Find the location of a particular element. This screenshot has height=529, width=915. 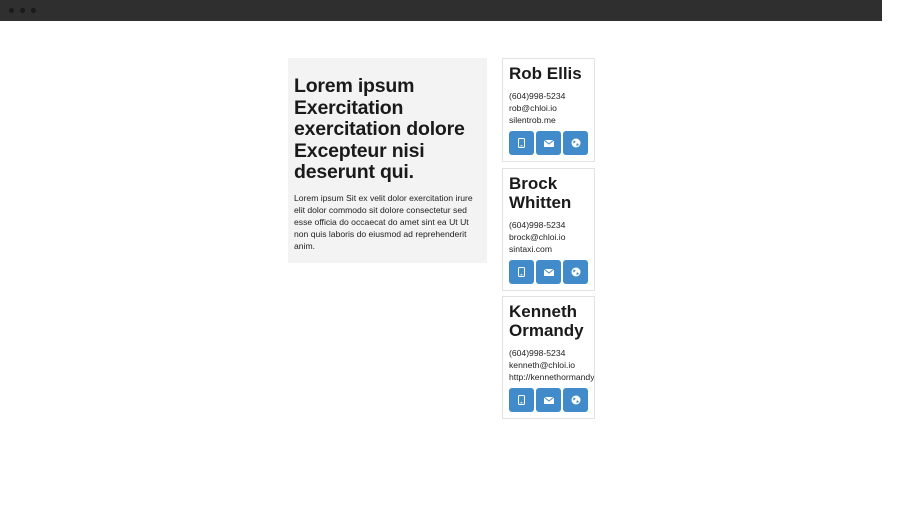

contact-info: (604)998-5234 brock@chloi.io sintaxi.com is located at coordinates (548, 237).